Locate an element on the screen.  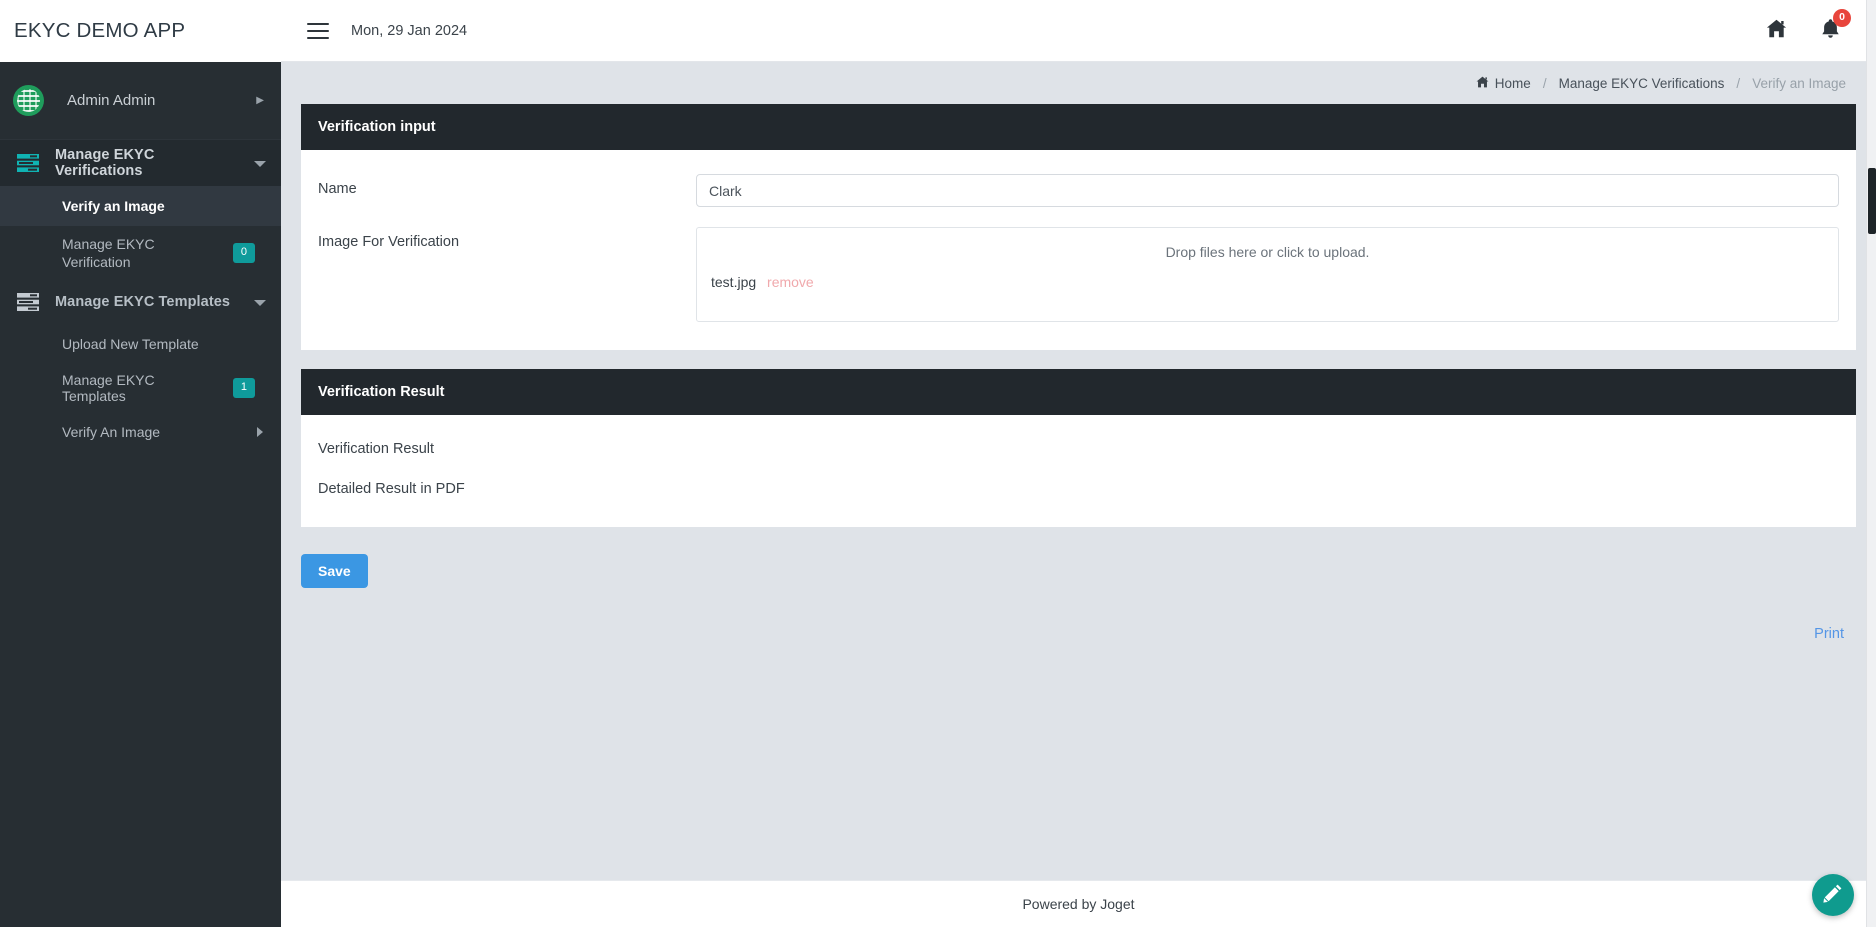
sidebar-group-manage-ekyc-verifications: Manage EKYC Verifications is located at coordinates (140, 163).